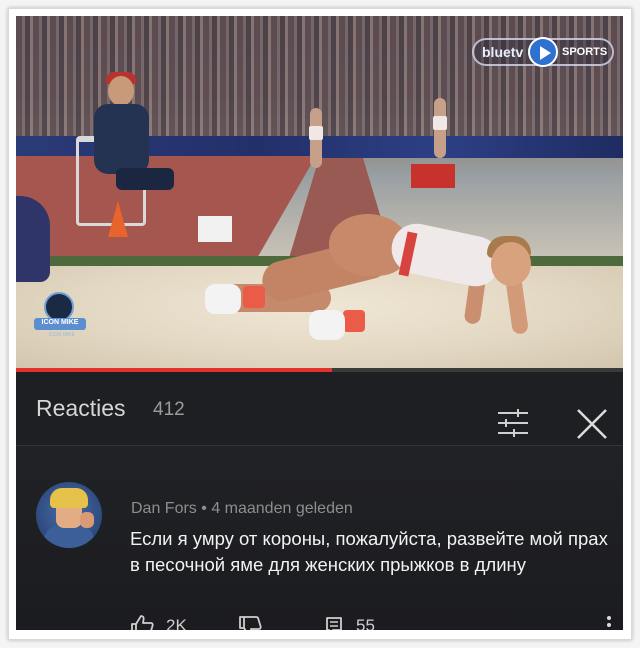 The image size is (640, 648). What do you see at coordinates (87, 520) in the screenshot?
I see `avatar-fist` at bounding box center [87, 520].